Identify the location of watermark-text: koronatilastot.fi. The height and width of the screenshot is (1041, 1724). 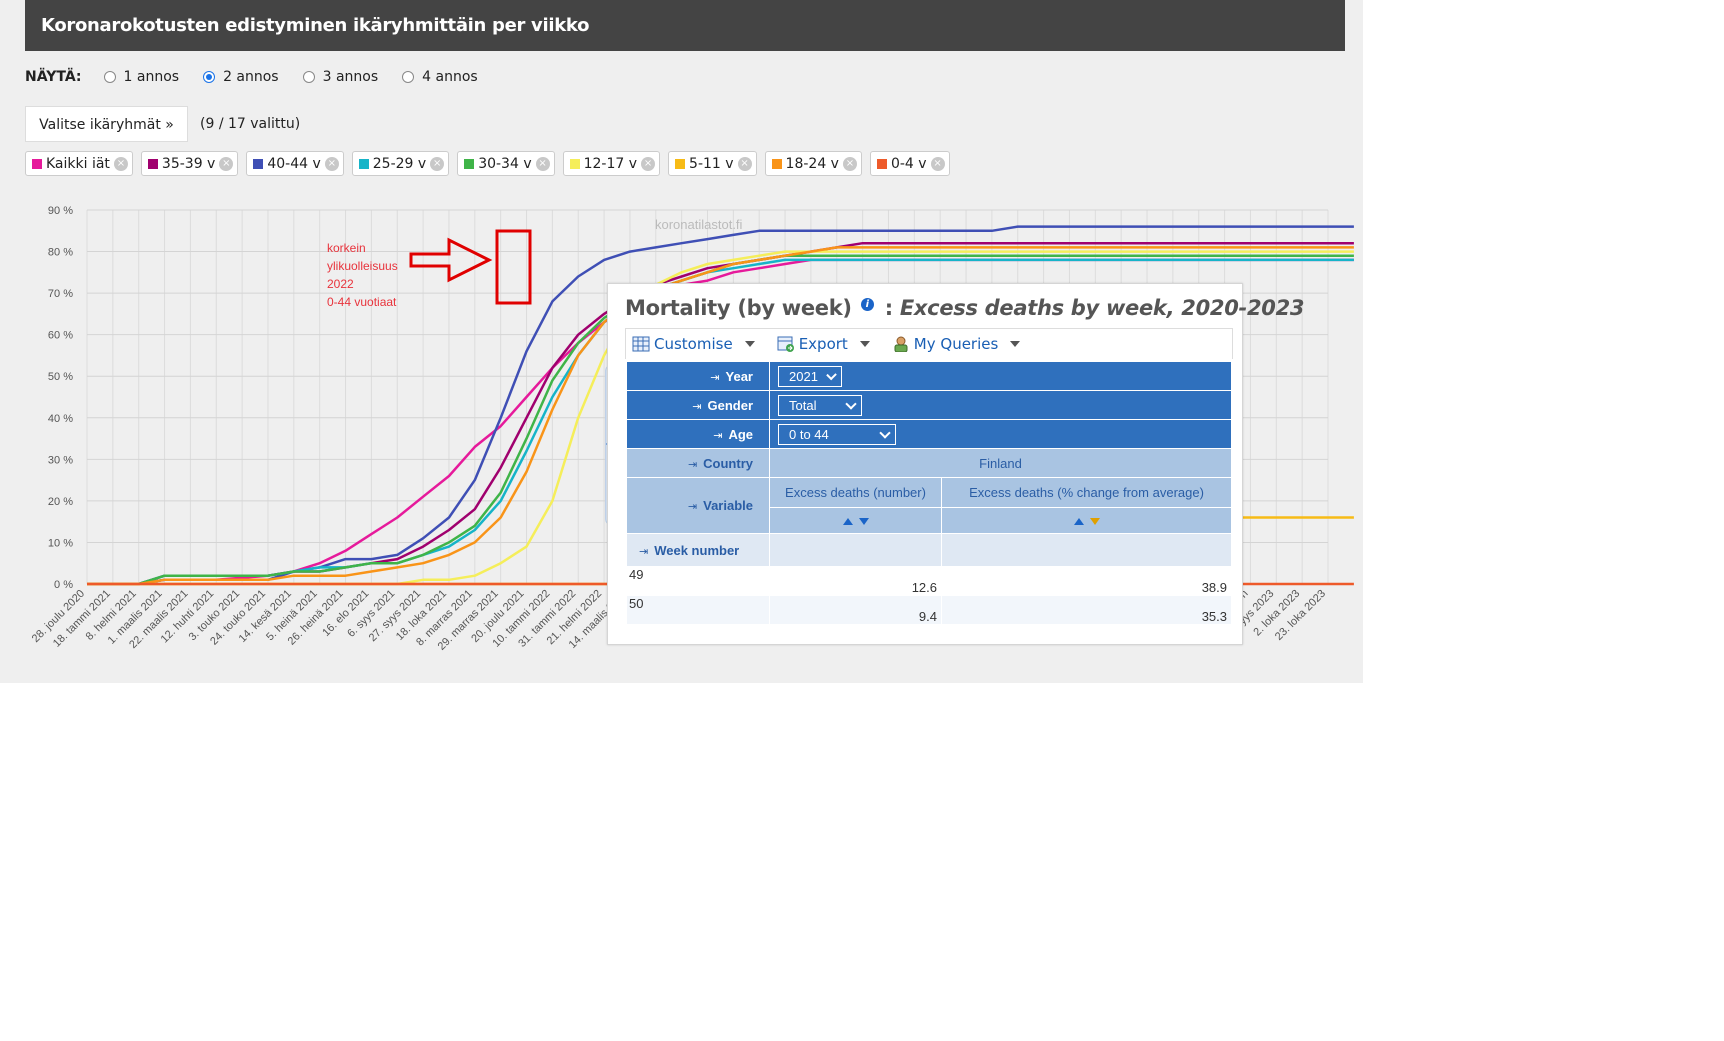
(699, 224).